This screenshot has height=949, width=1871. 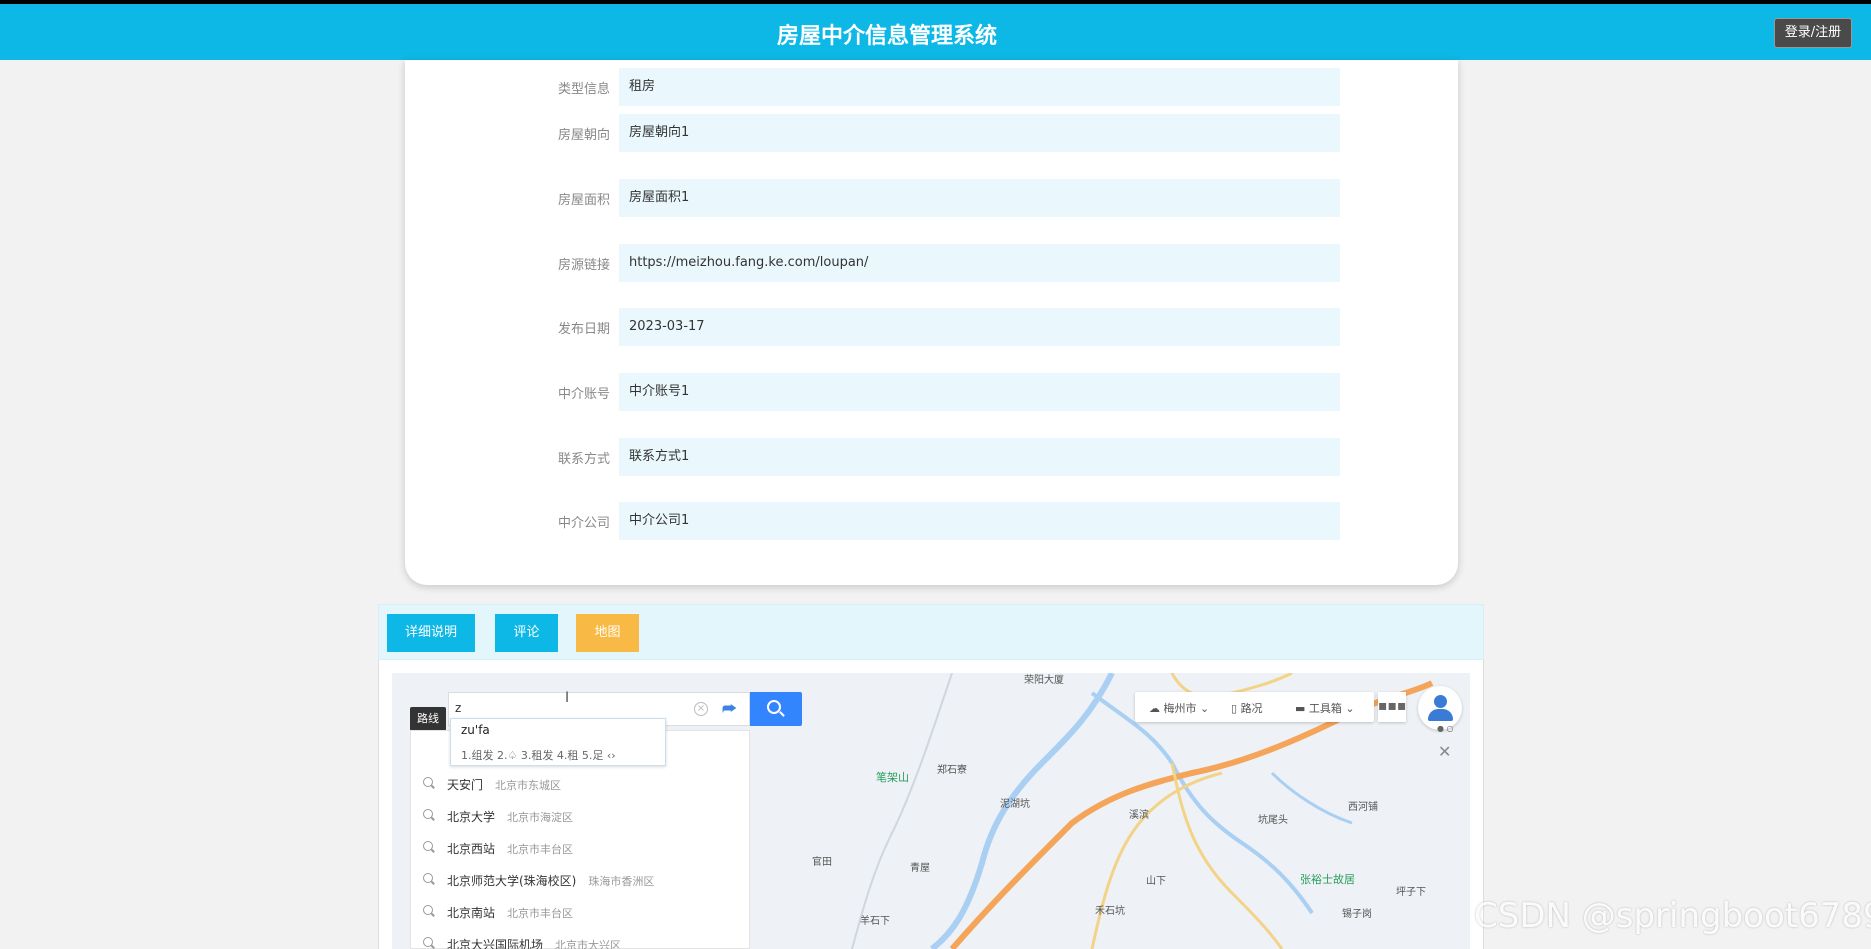 What do you see at coordinates (512, 881) in the screenshot?
I see `suggestion-name: 北京师范大学(珠海校区)` at bounding box center [512, 881].